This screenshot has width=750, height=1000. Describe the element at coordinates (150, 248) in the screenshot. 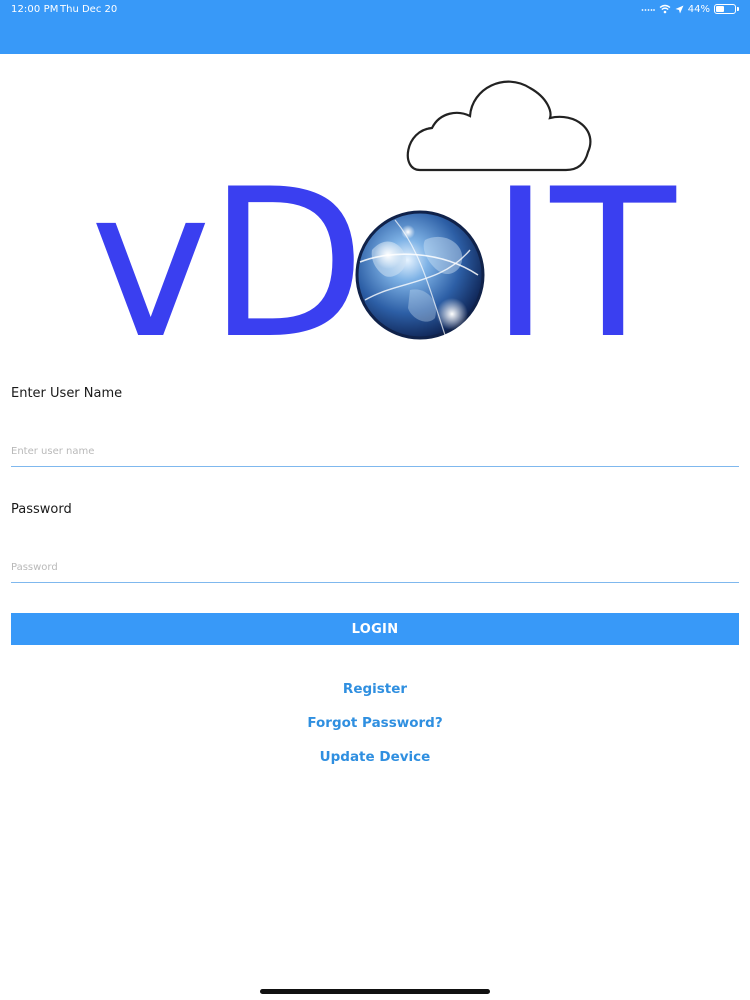

I see `logo-letter-v: v` at that location.